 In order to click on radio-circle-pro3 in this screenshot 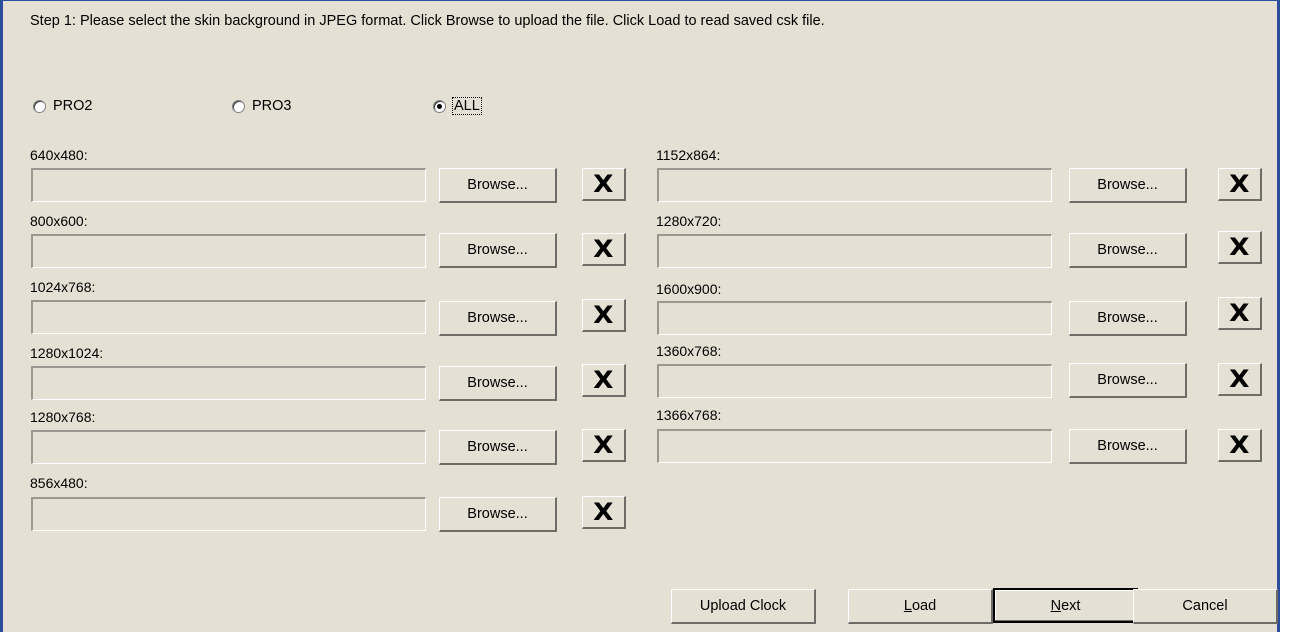, I will do `click(238, 106)`.